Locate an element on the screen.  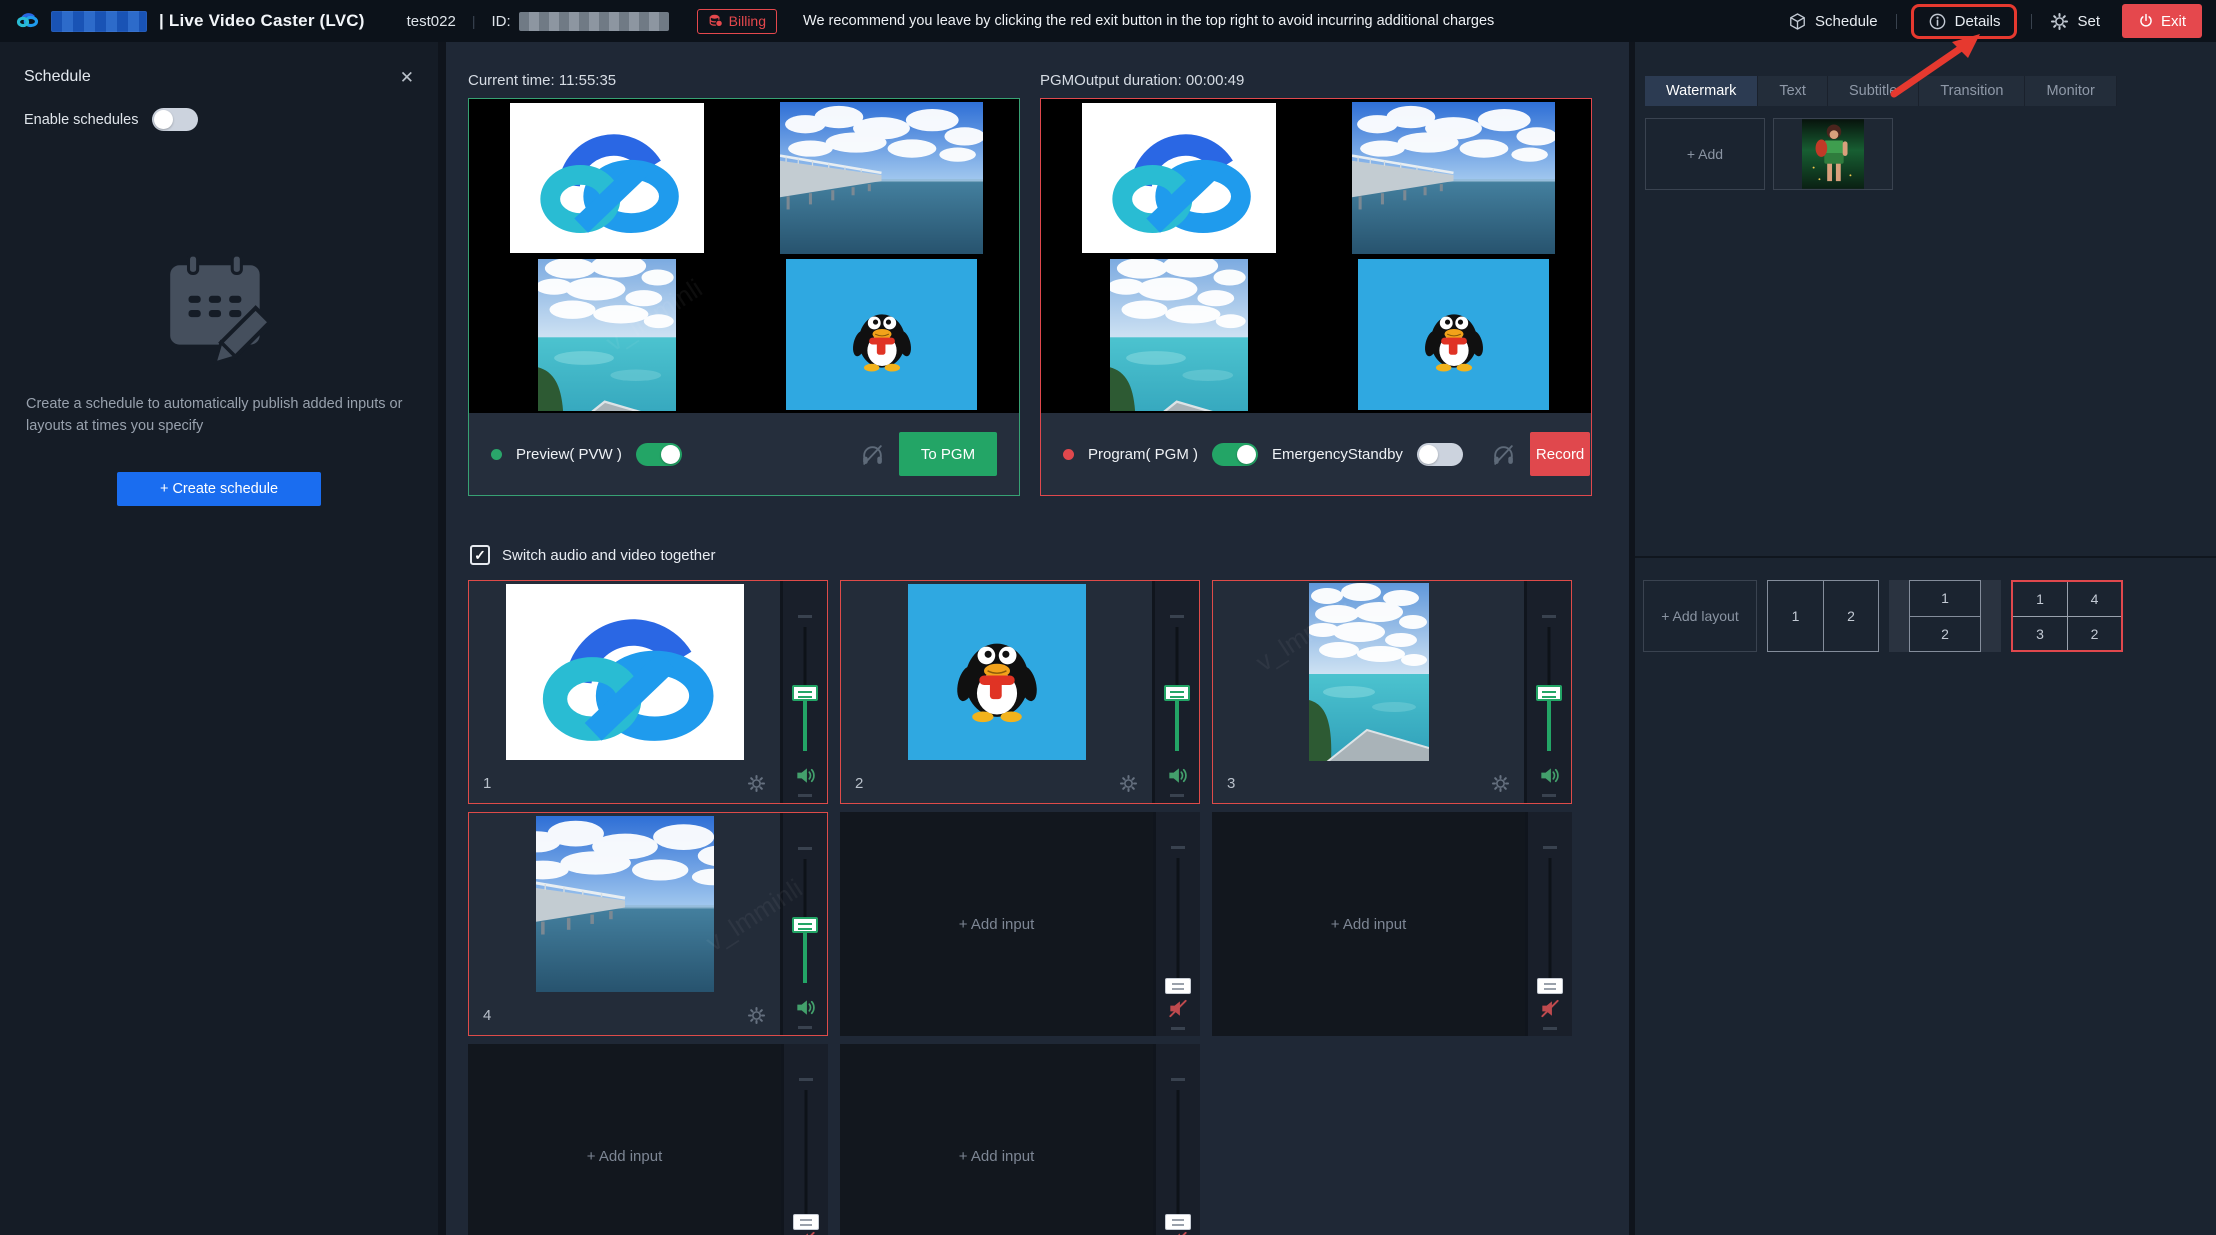
input-tile-3: 3 is located at coordinates (1368, 692).